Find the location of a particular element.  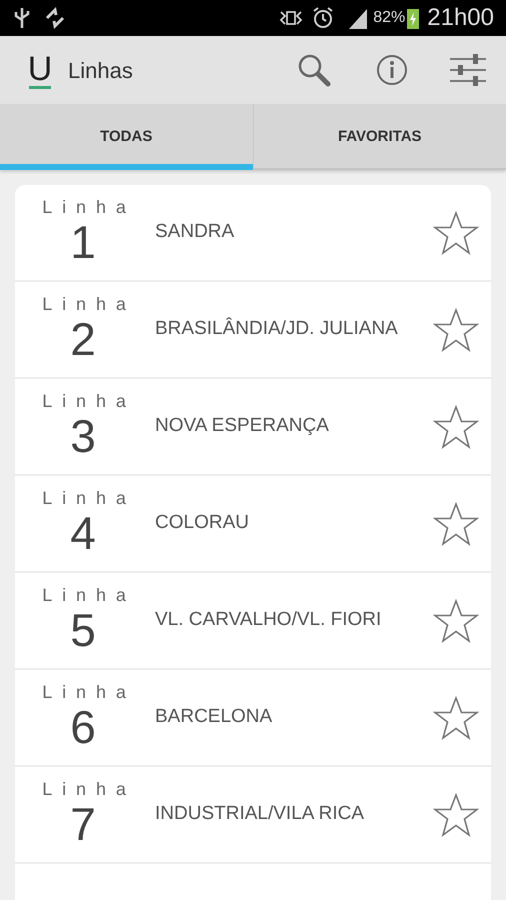

line-number: 1 is located at coordinates (83, 242).